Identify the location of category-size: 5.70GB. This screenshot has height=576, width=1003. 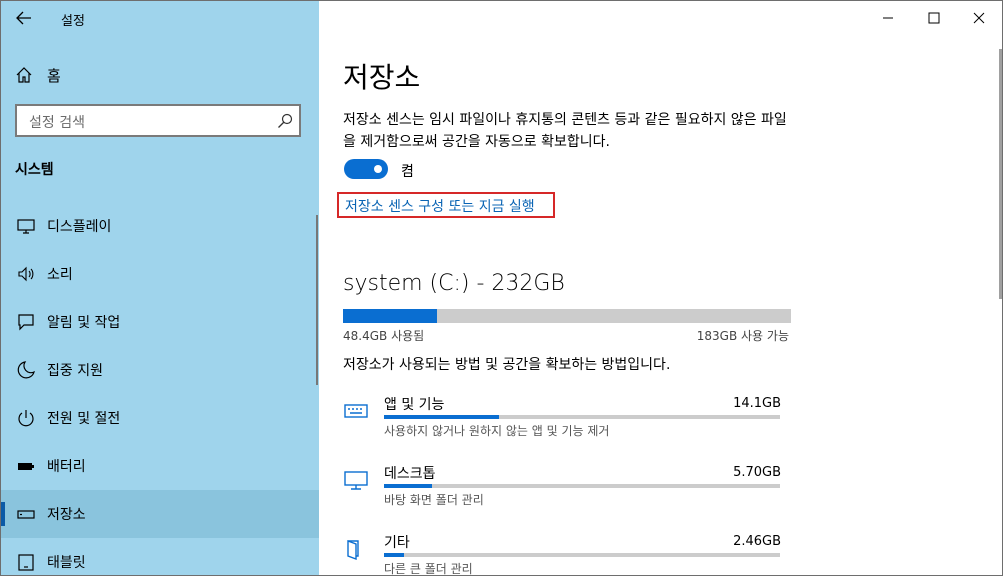
(757, 472).